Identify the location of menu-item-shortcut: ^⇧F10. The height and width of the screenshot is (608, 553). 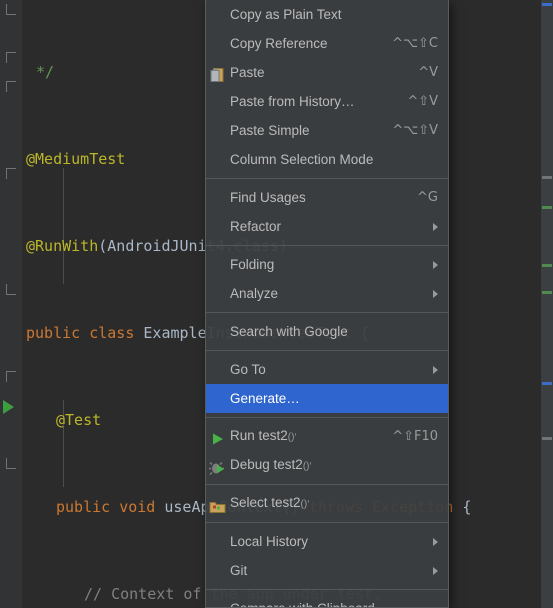
(415, 436).